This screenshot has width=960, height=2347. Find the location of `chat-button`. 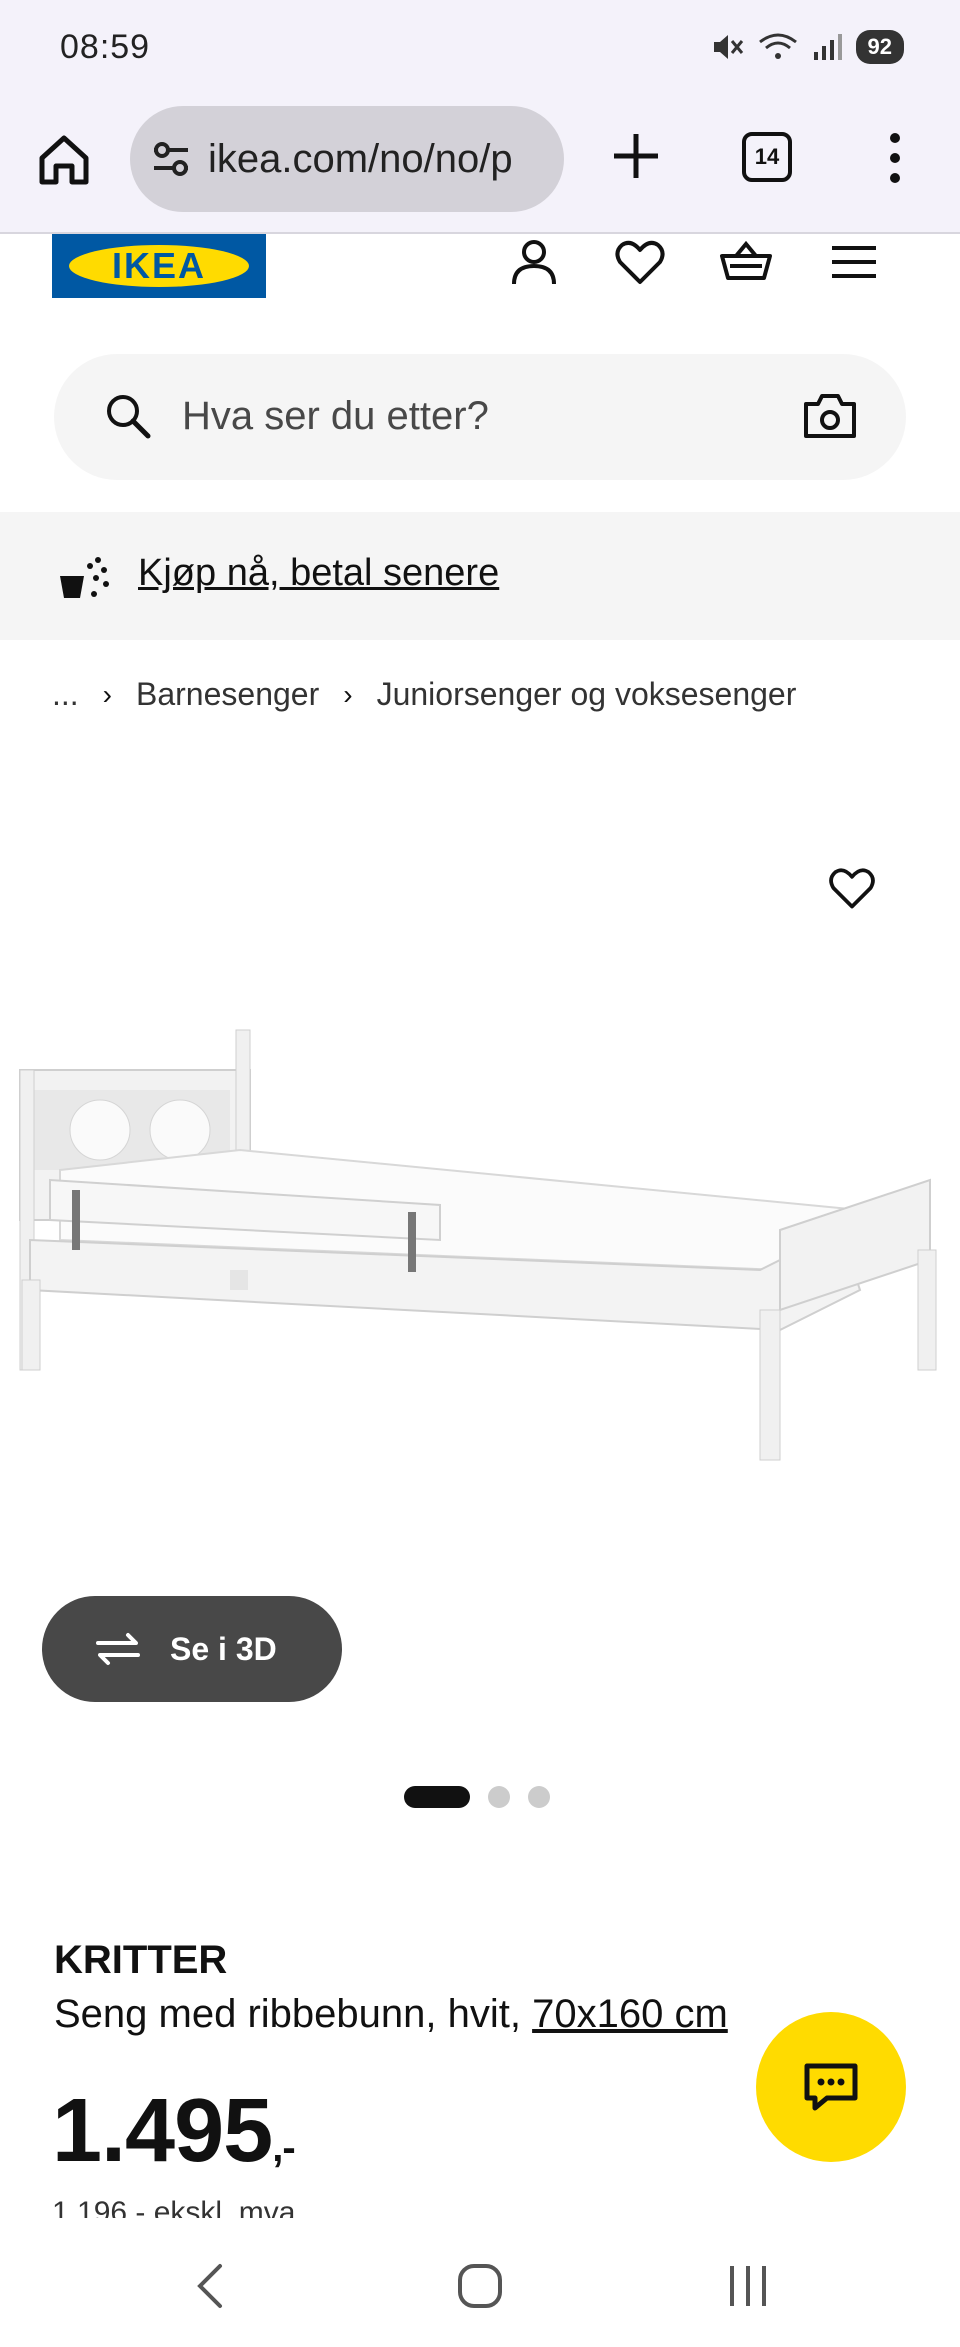

chat-button is located at coordinates (831, 2087).